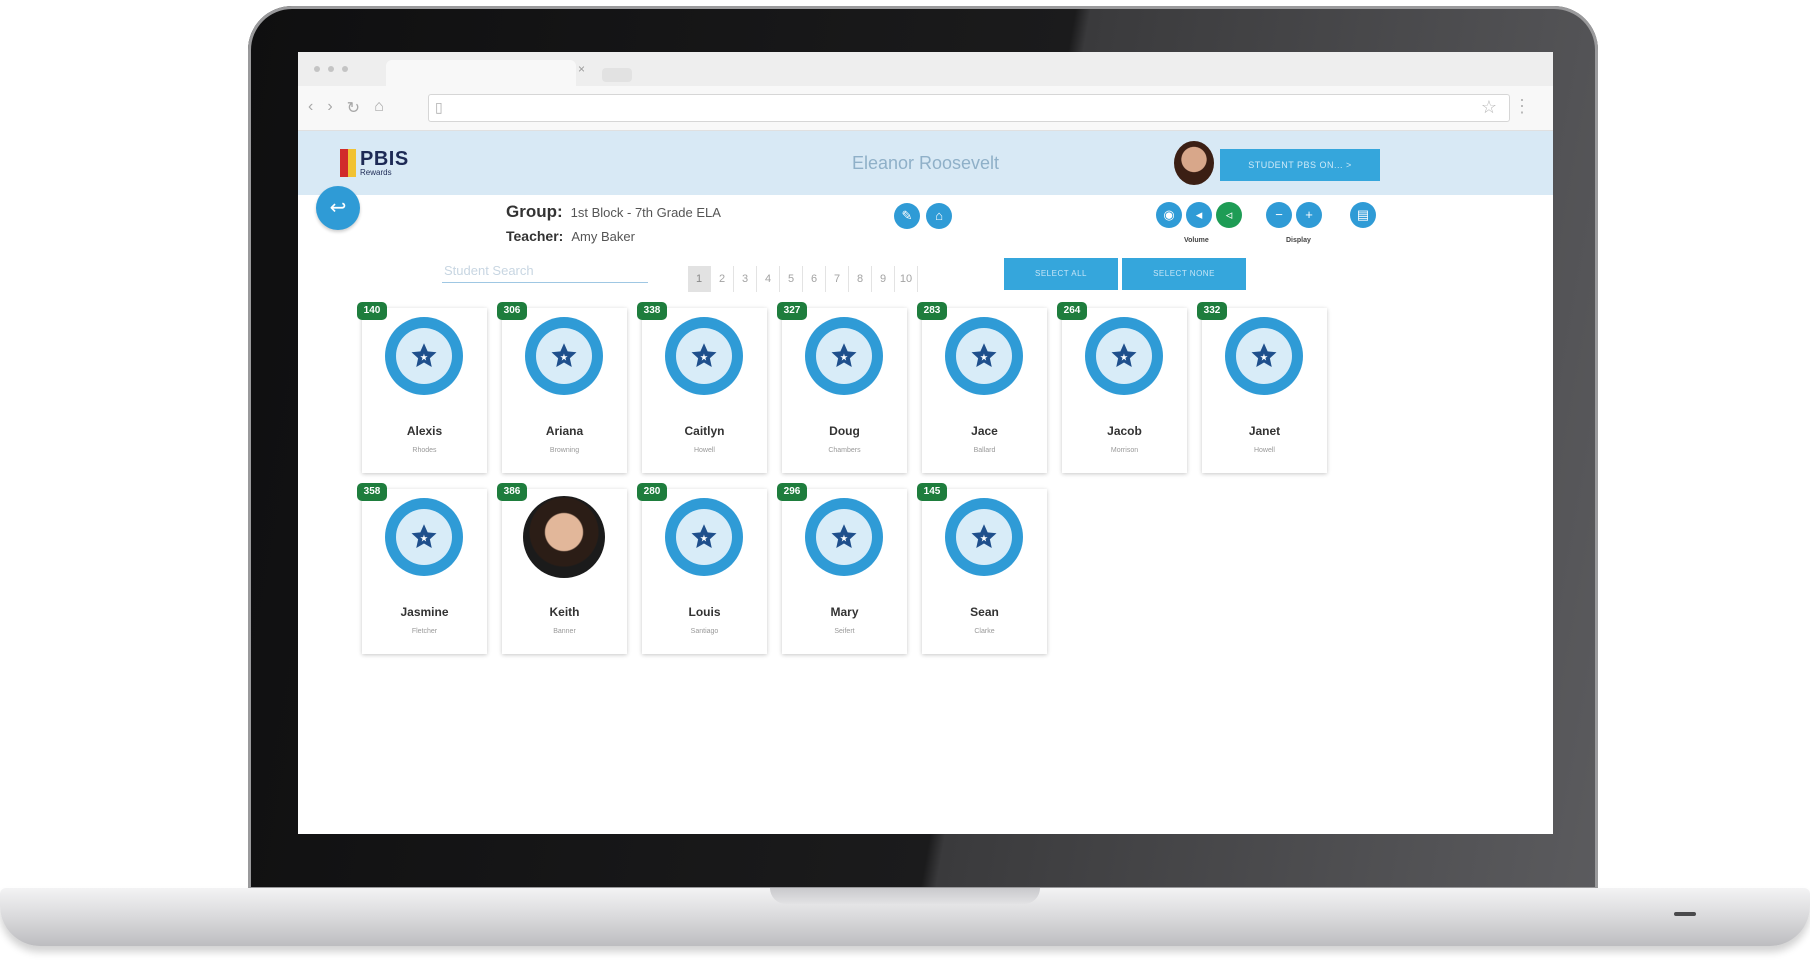 The image size is (1810, 960). What do you see at coordinates (1199, 215) in the screenshot?
I see `volume-down-button: ◂` at bounding box center [1199, 215].